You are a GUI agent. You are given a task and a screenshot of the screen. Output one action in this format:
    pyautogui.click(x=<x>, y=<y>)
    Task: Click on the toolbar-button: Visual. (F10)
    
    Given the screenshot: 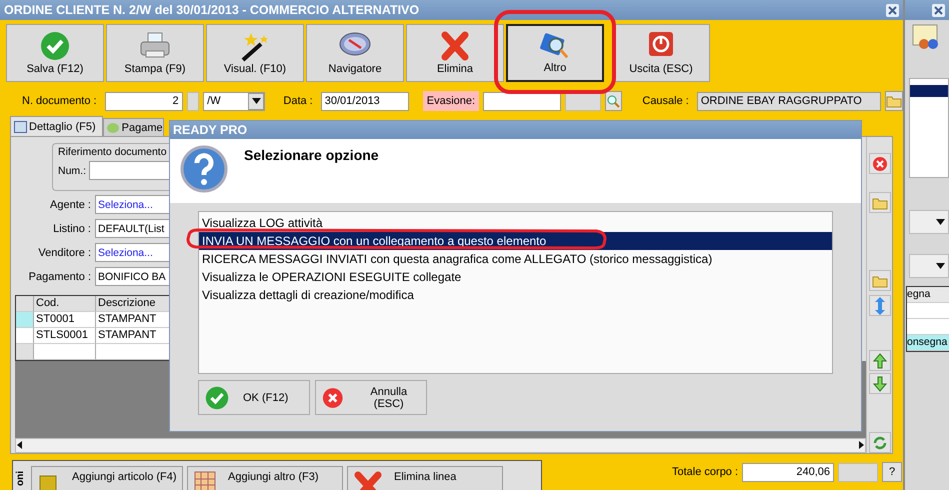 What is the action you would take?
    pyautogui.click(x=255, y=53)
    